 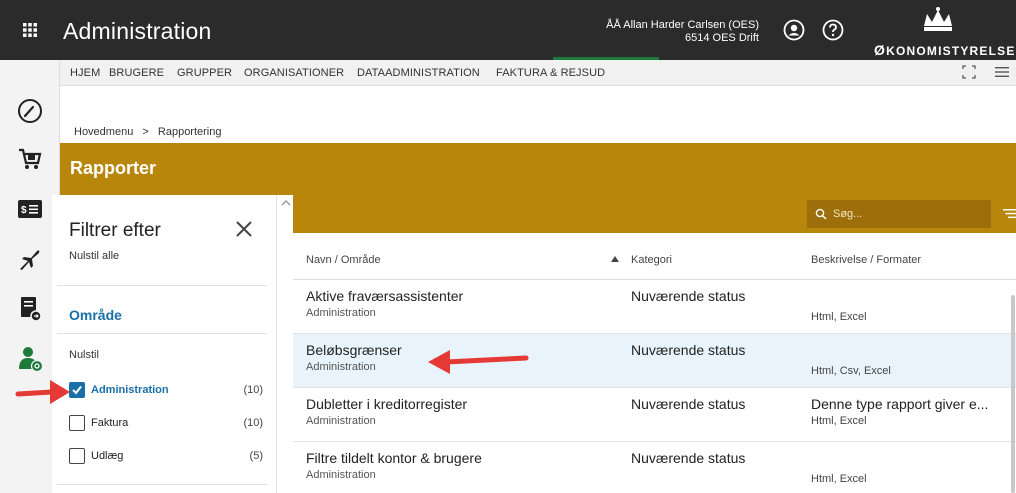 I want to click on report-name: Aktive fraværsassistenter, so click(x=384, y=296).